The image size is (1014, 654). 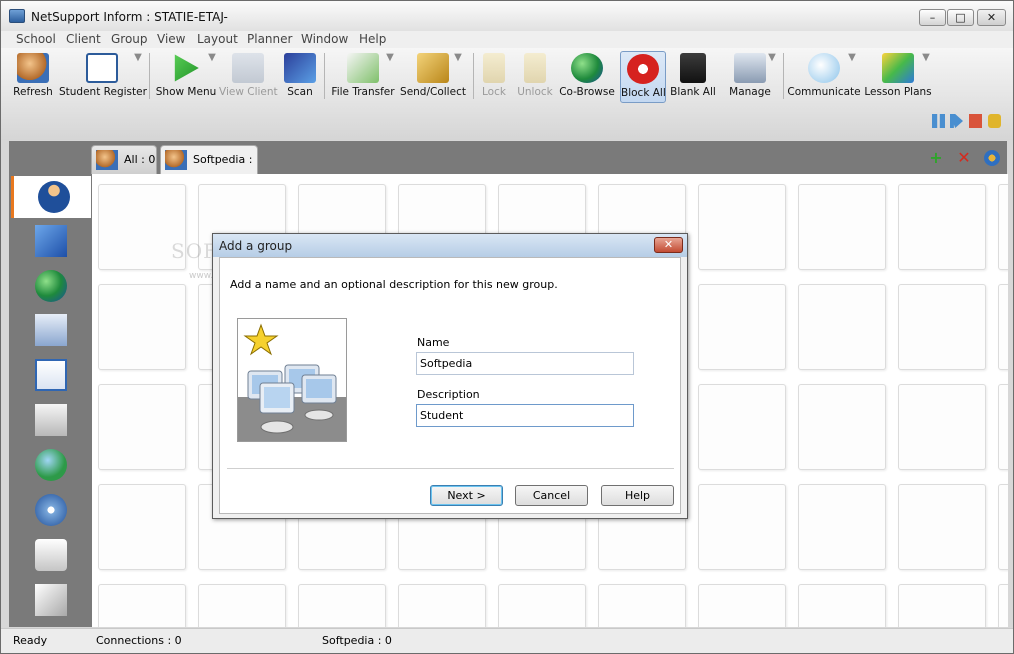 I want to click on blank-all-button: Blank All, so click(x=693, y=76).